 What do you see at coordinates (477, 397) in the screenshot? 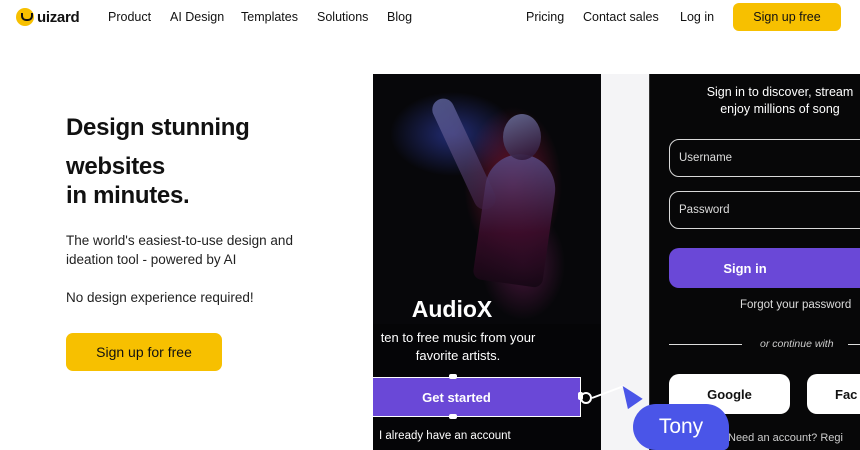
I see `get-started-button: Get started` at bounding box center [477, 397].